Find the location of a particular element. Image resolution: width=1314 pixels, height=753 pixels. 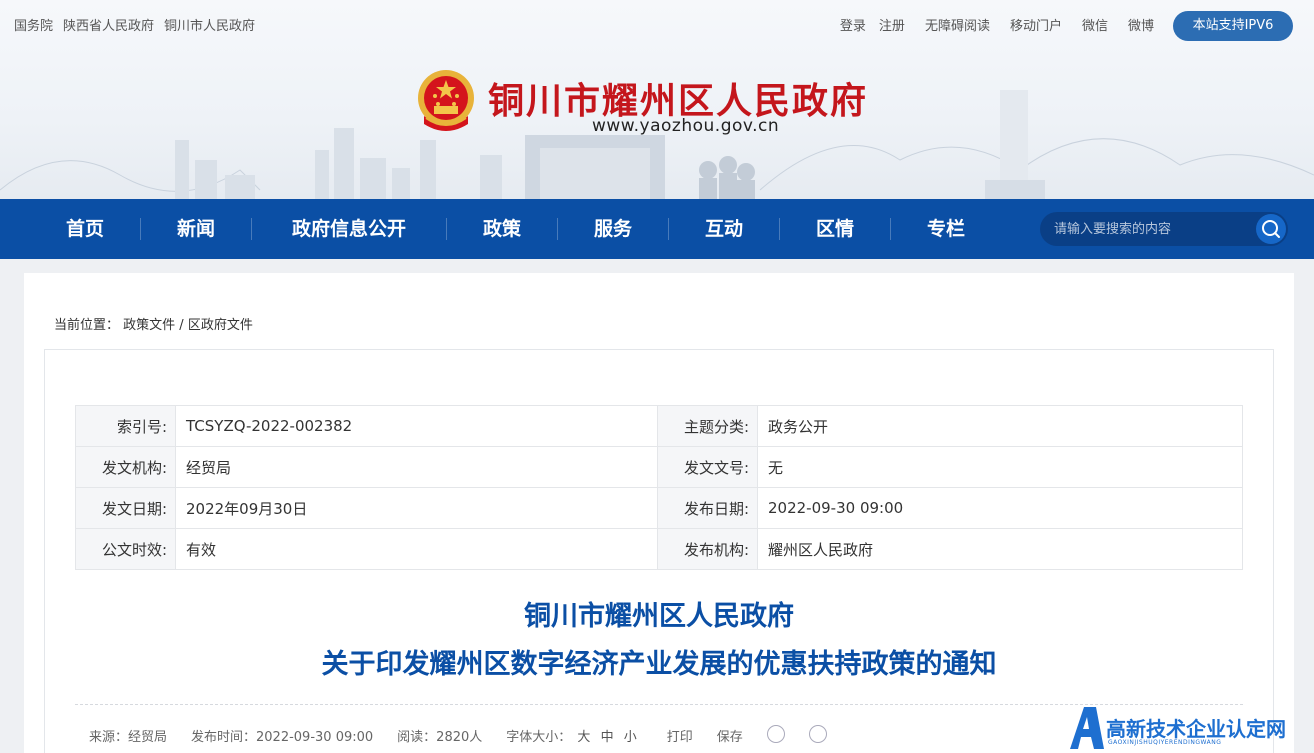

document-title-line2: 关于印发耀州区数字经济产业发展的优惠扶持政策的通知 is located at coordinates (659, 664).